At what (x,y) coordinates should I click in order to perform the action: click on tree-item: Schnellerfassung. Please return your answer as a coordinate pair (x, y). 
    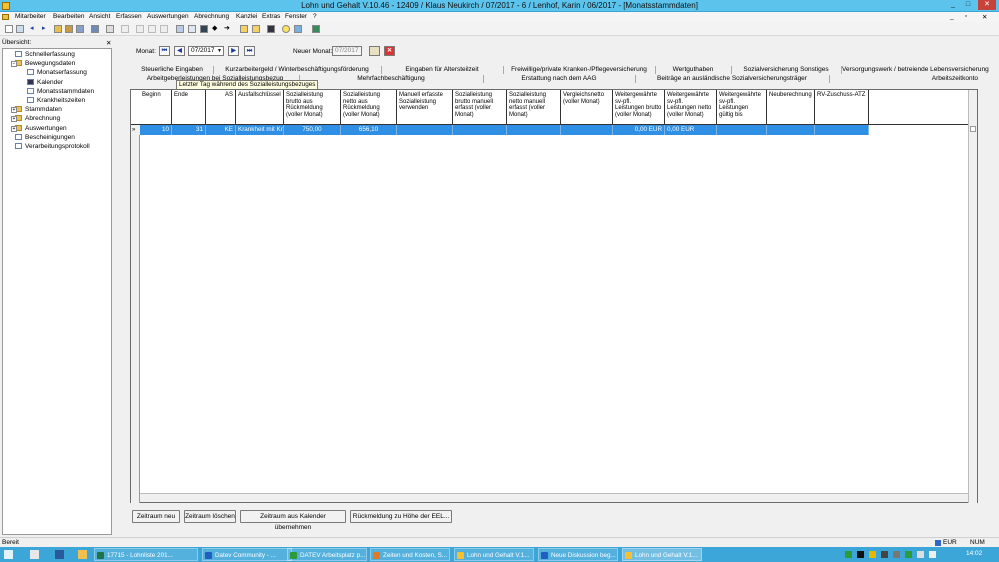
    Looking at the image, I should click on (45, 55).